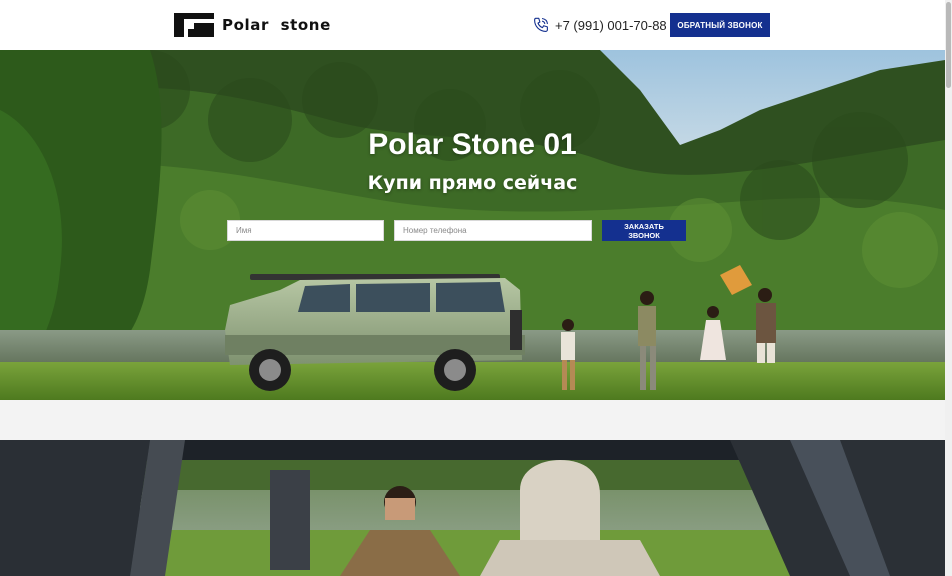 Image resolution: width=952 pixels, height=576 pixels. I want to click on header-phone: +7 (991) 001-70-88, so click(599, 25).